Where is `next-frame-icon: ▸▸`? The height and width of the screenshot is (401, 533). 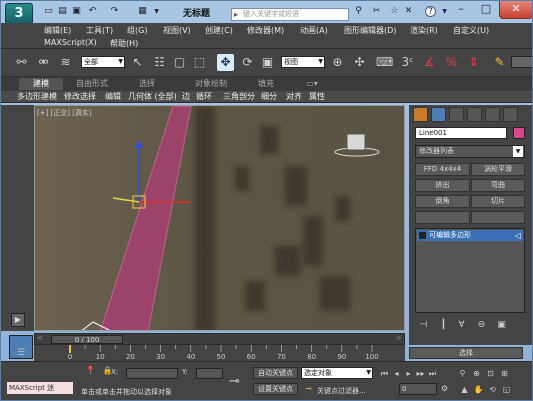
next-frame-icon: ▸▸ is located at coordinates (420, 373).